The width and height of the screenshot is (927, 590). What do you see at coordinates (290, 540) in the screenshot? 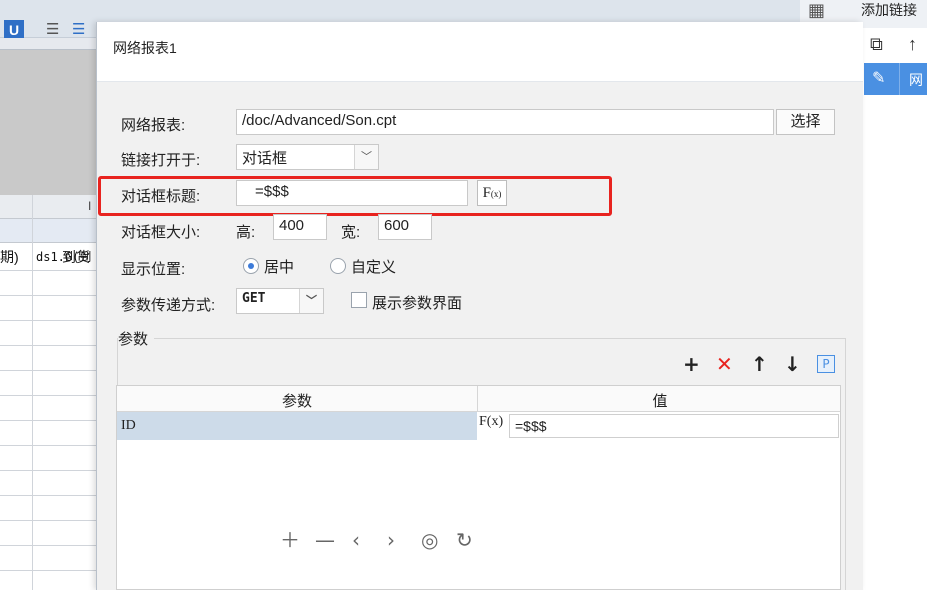
I see `zoom-in-icon: ＋` at bounding box center [290, 540].